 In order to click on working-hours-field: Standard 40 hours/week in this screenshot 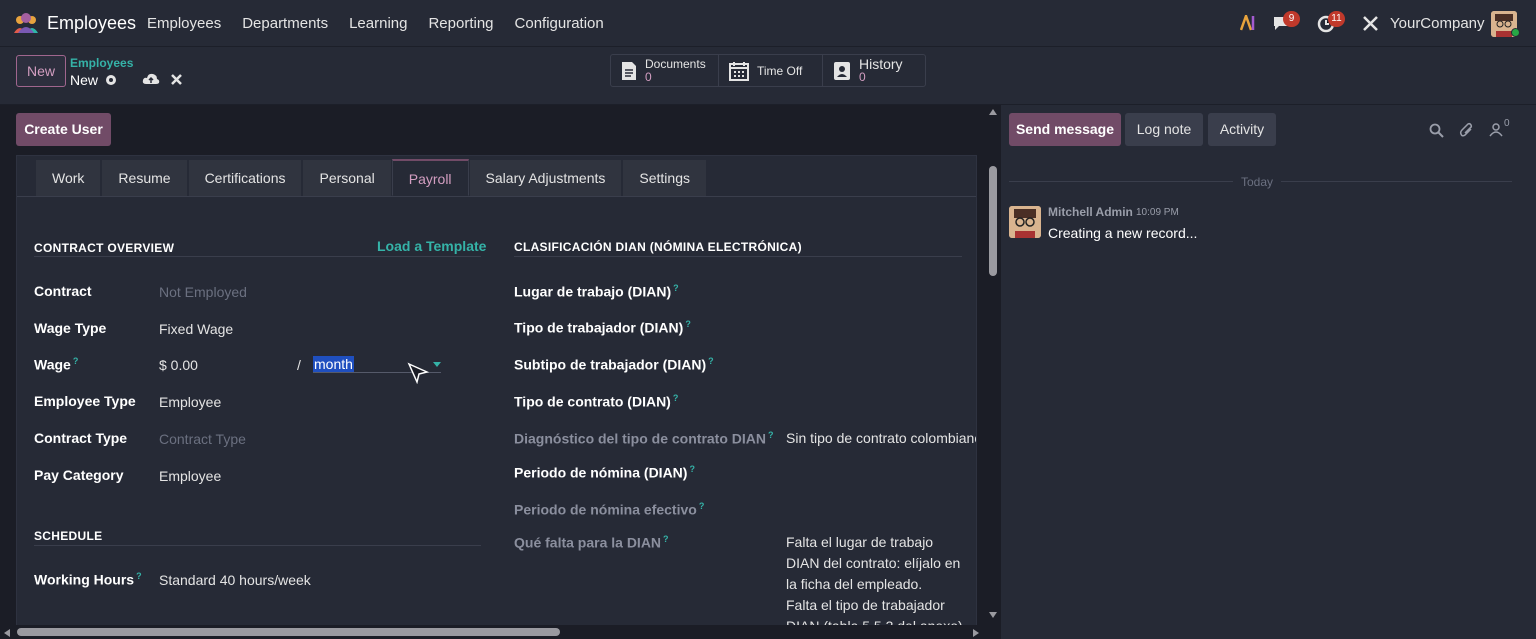, I will do `click(235, 580)`.